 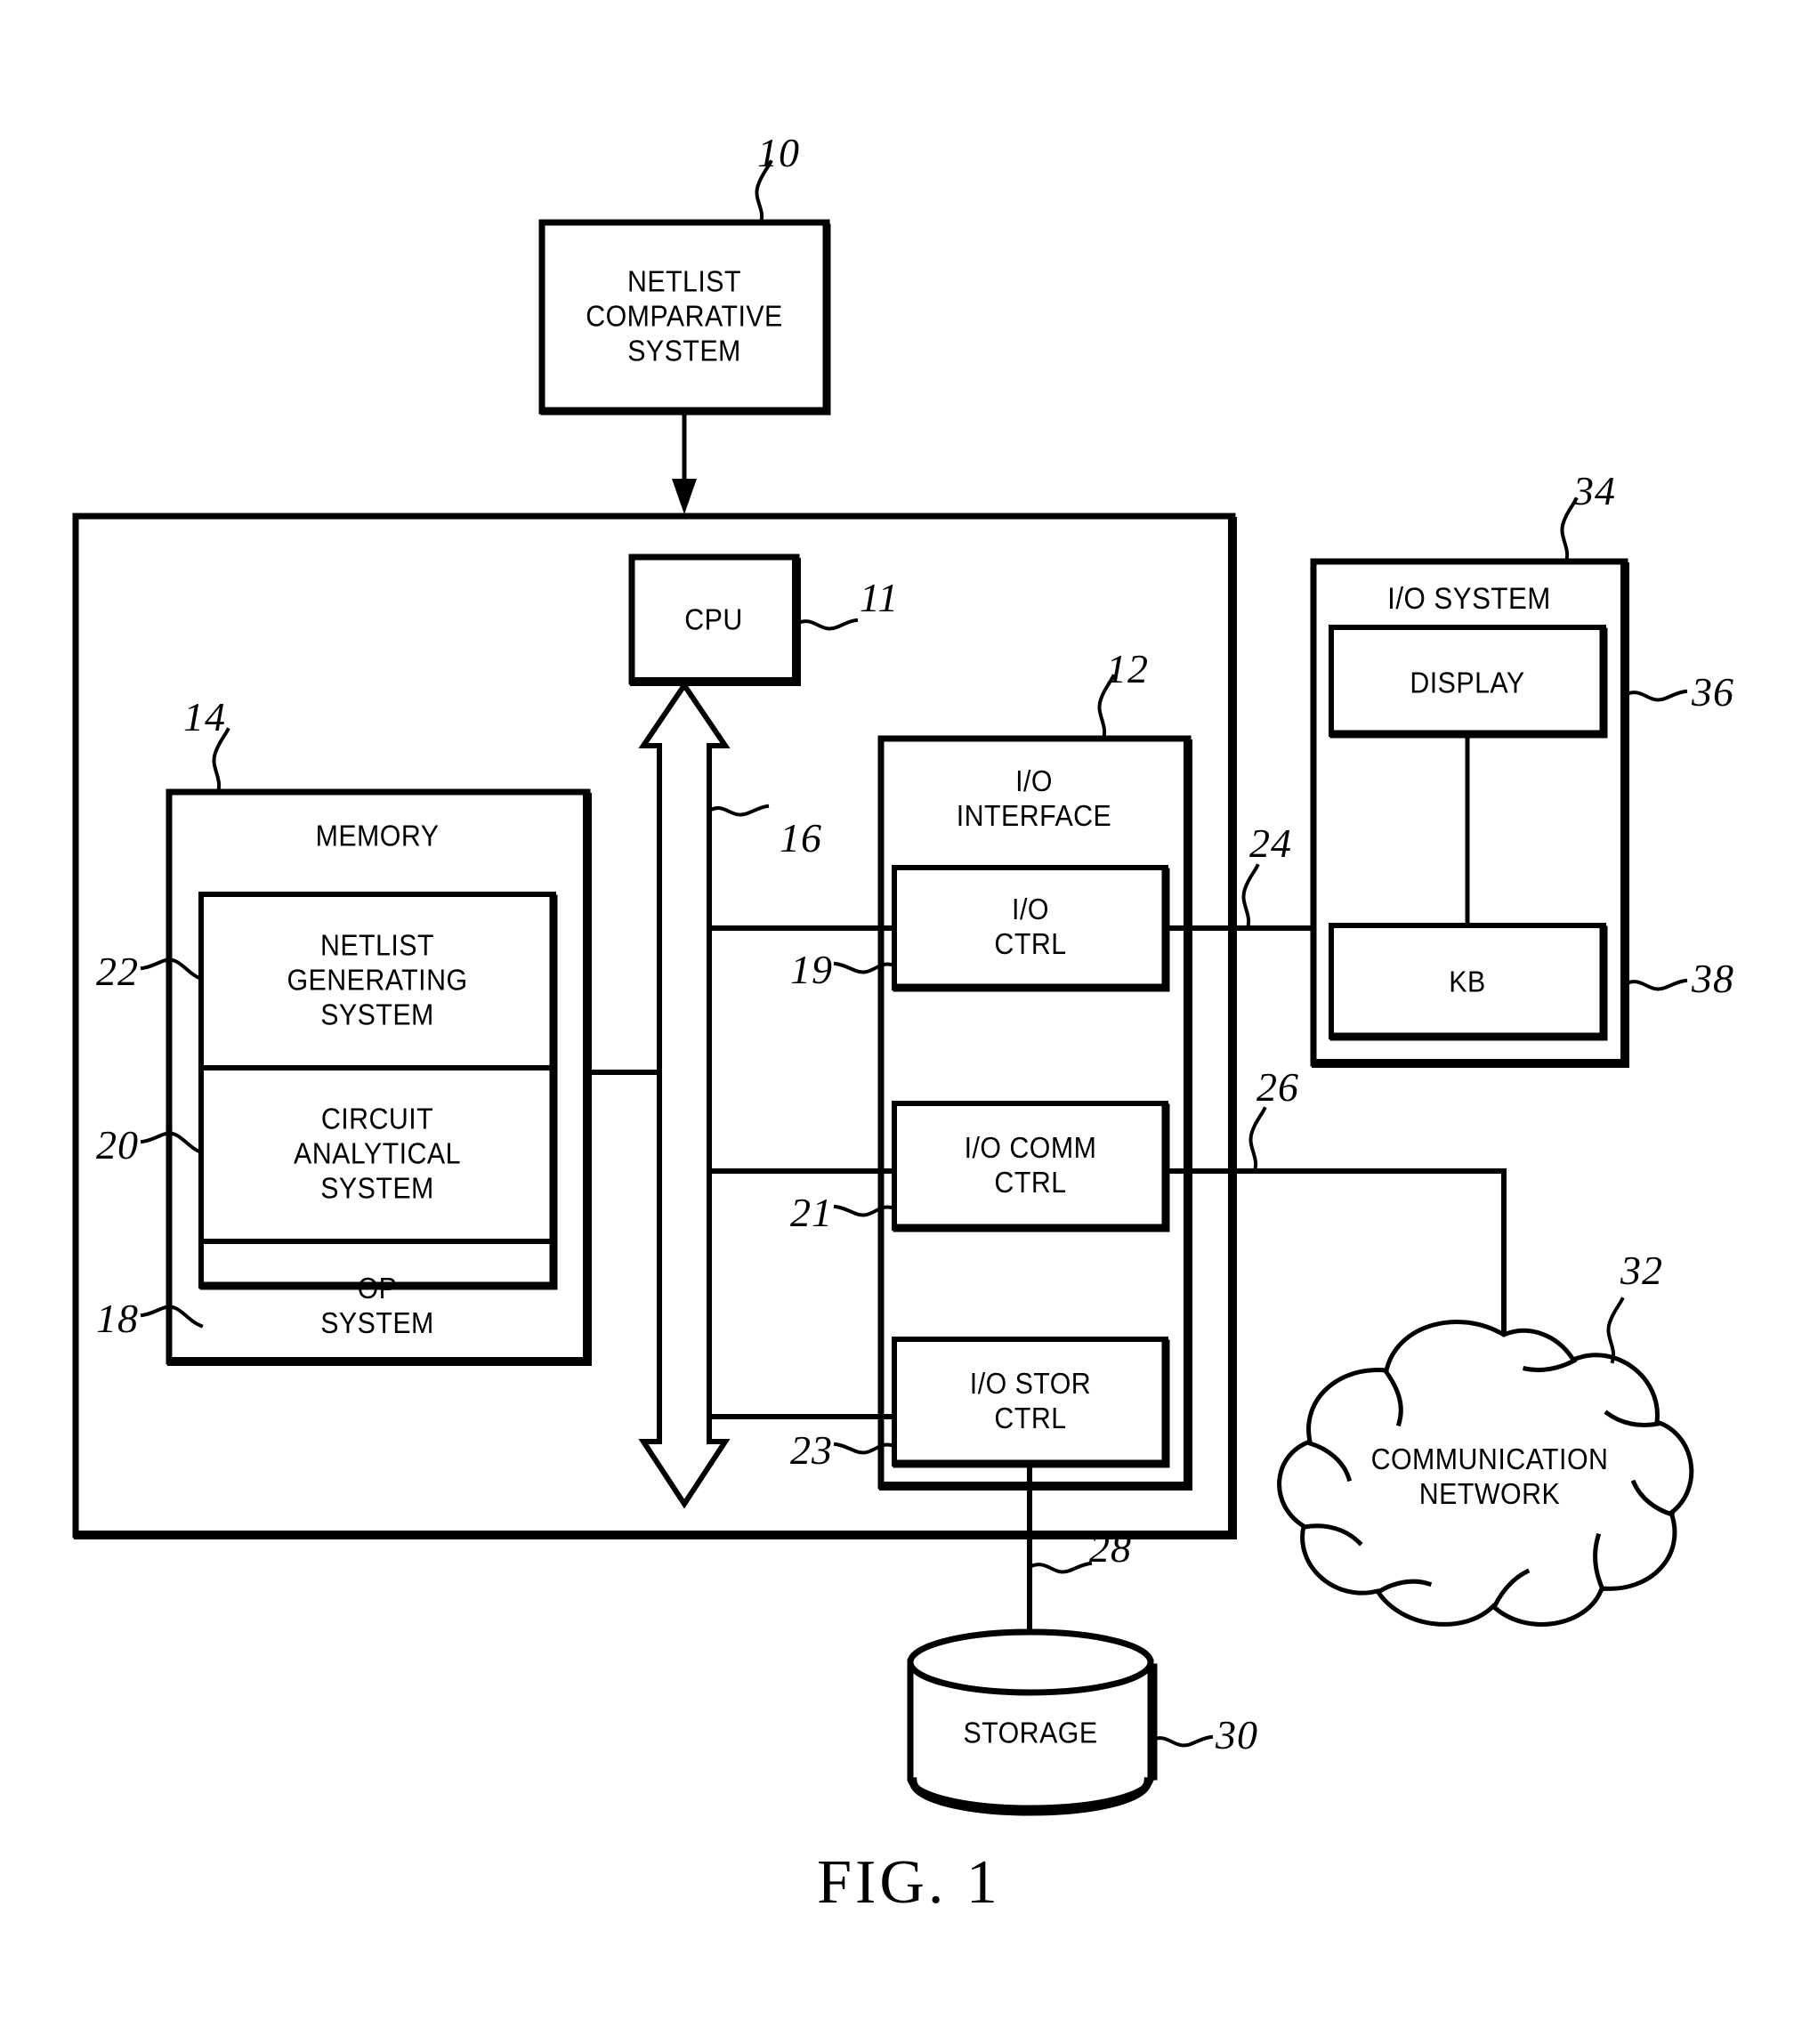 I want to click on memory-inner-stack, so click(x=377, y=1090).